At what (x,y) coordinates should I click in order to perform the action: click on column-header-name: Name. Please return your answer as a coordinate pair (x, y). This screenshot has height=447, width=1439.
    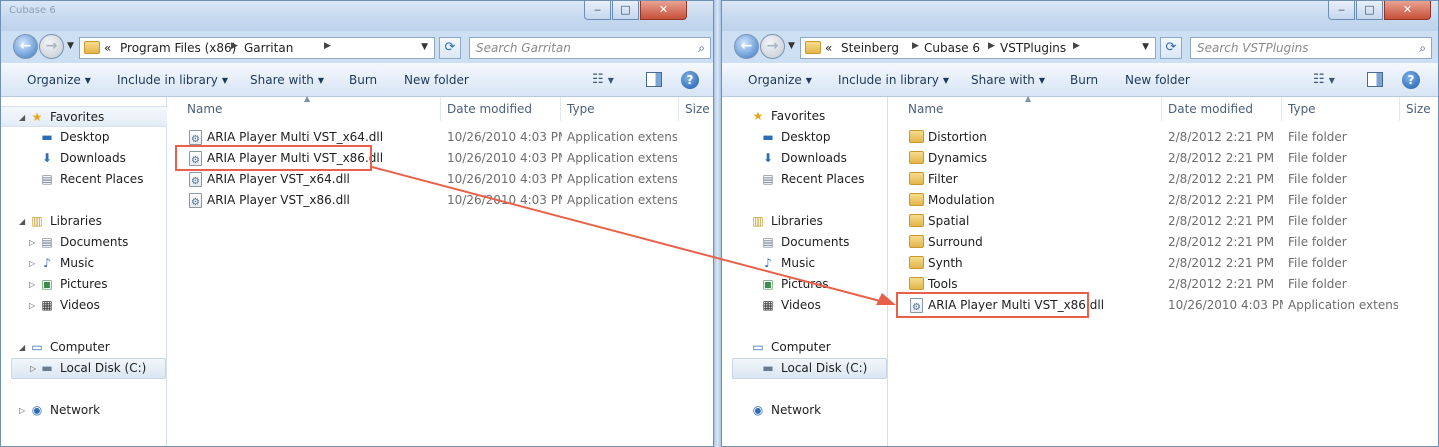
    Looking at the image, I should click on (311, 109).